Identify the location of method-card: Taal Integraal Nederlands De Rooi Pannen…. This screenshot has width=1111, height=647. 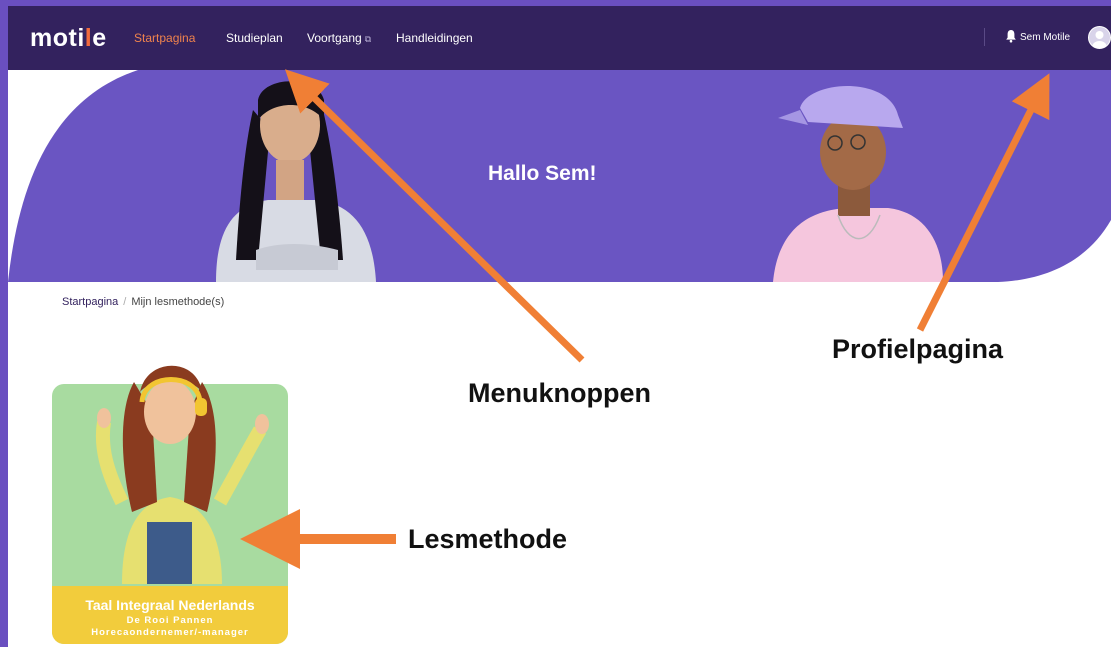
(170, 498).